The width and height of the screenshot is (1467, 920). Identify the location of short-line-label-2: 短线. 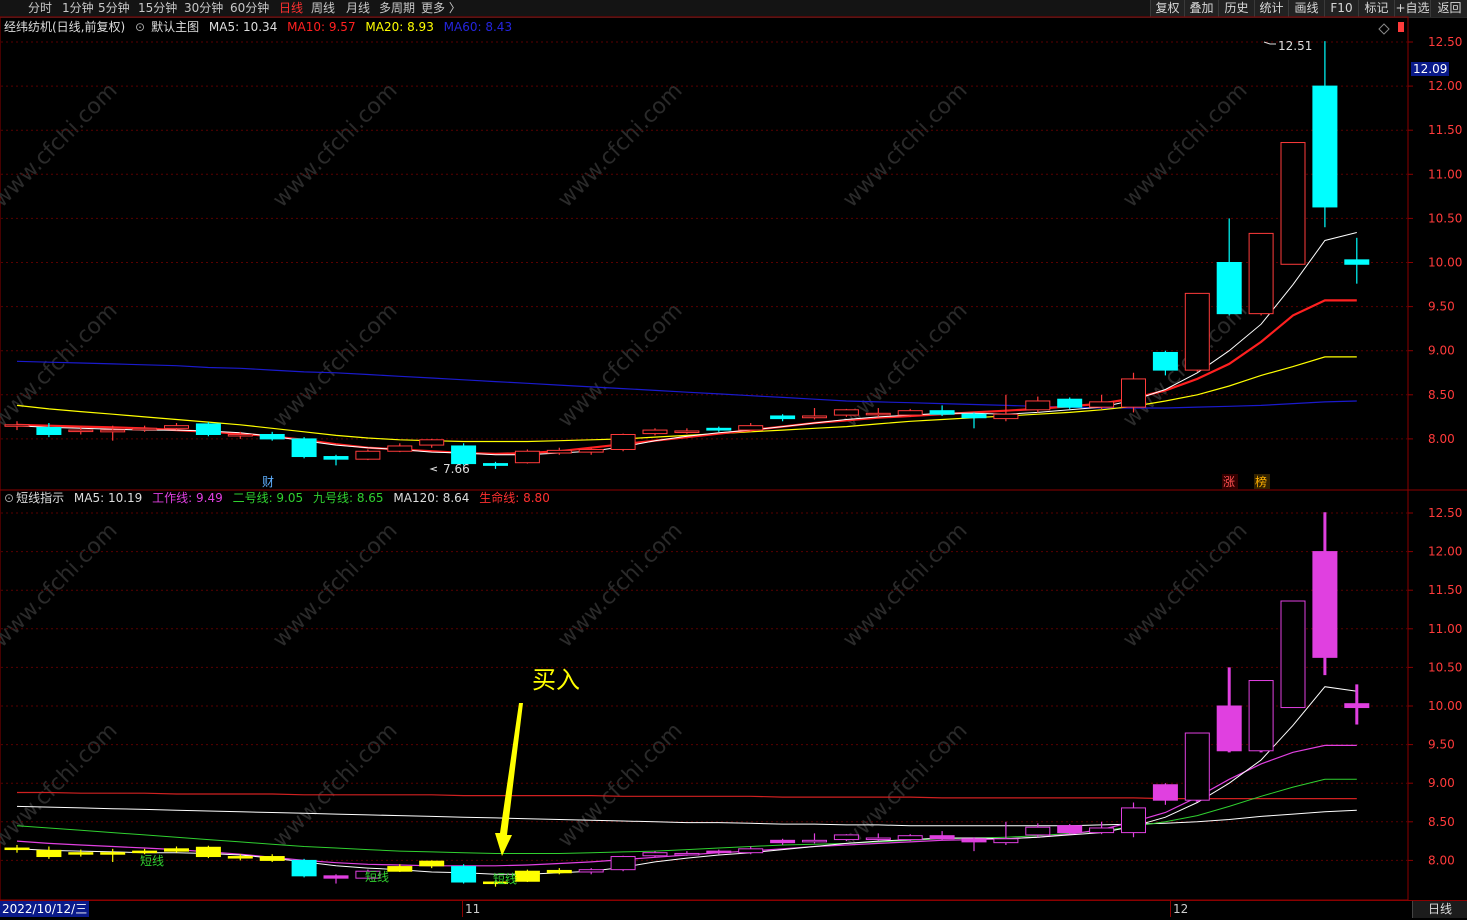
(505, 879).